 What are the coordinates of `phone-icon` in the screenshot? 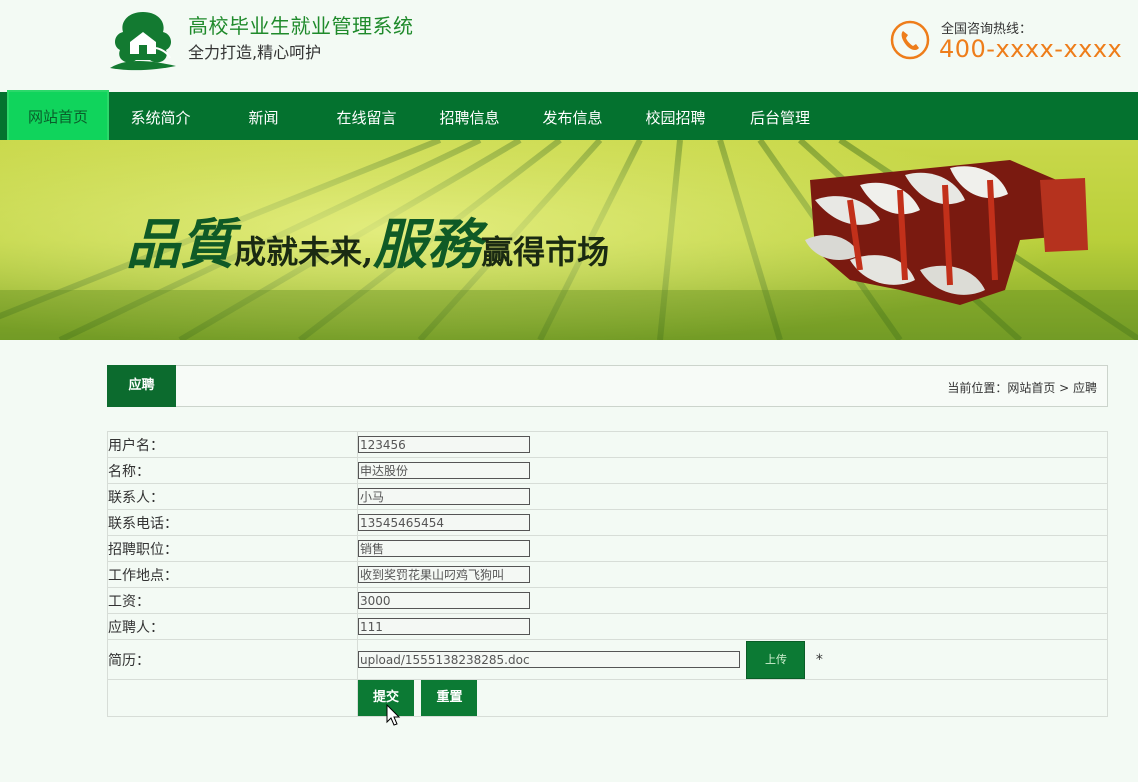 It's located at (910, 40).